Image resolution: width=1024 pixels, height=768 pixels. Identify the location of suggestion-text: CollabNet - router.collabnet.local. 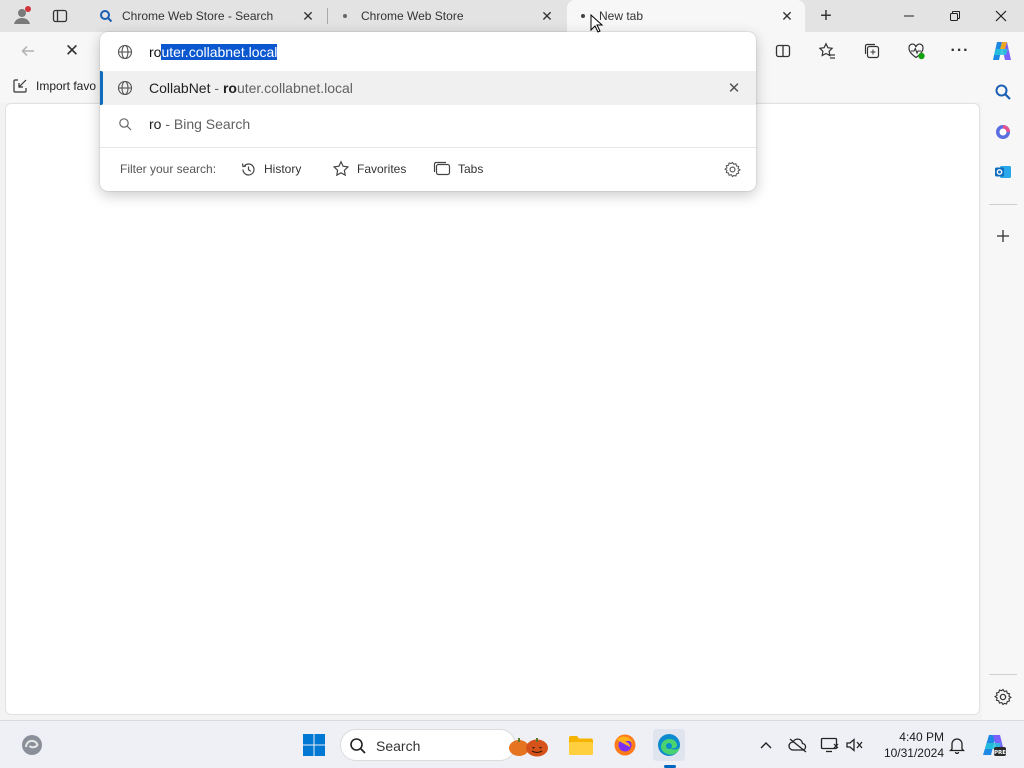
(251, 88).